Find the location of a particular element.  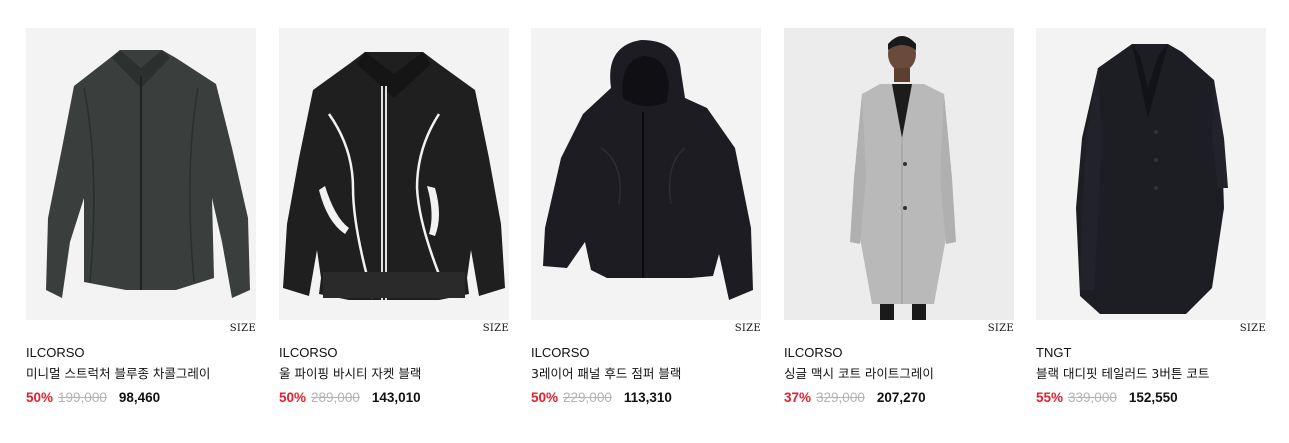

price-row: 50% 289,000 143,010 is located at coordinates (394, 398).